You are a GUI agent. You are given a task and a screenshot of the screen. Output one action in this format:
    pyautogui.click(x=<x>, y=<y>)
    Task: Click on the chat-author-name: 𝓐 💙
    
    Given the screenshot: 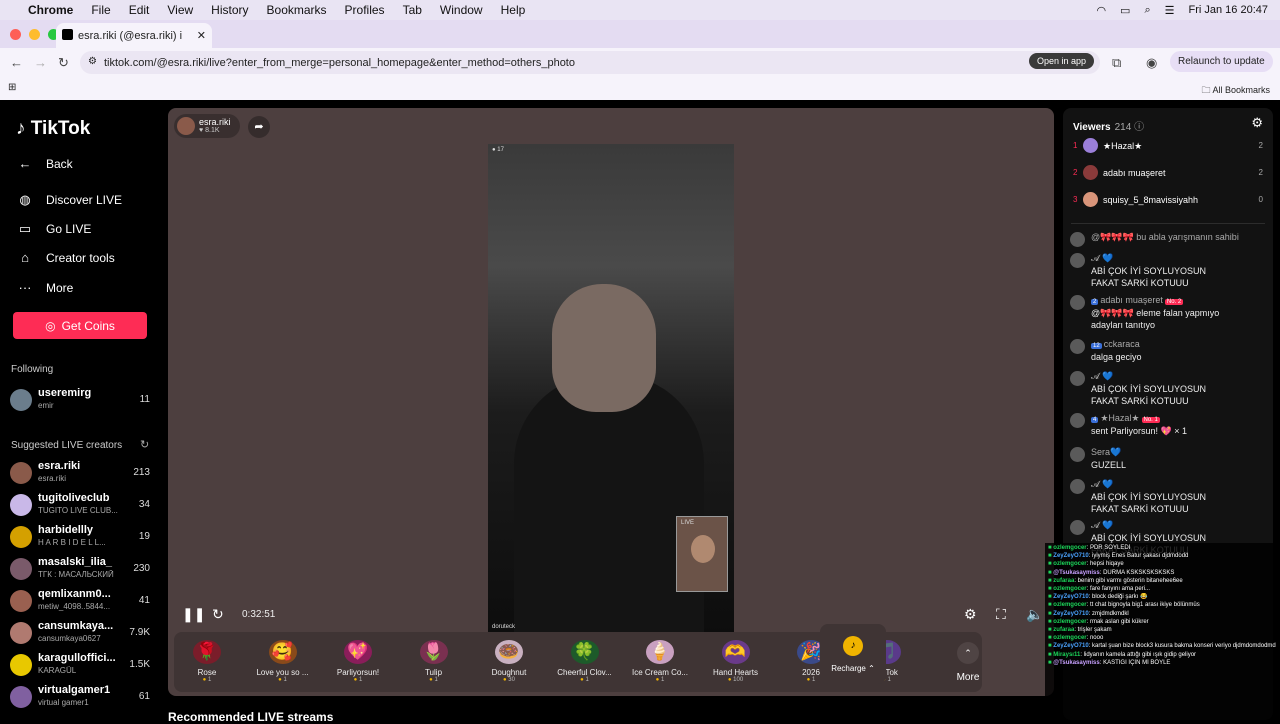 What is the action you would take?
    pyautogui.click(x=1102, y=525)
    